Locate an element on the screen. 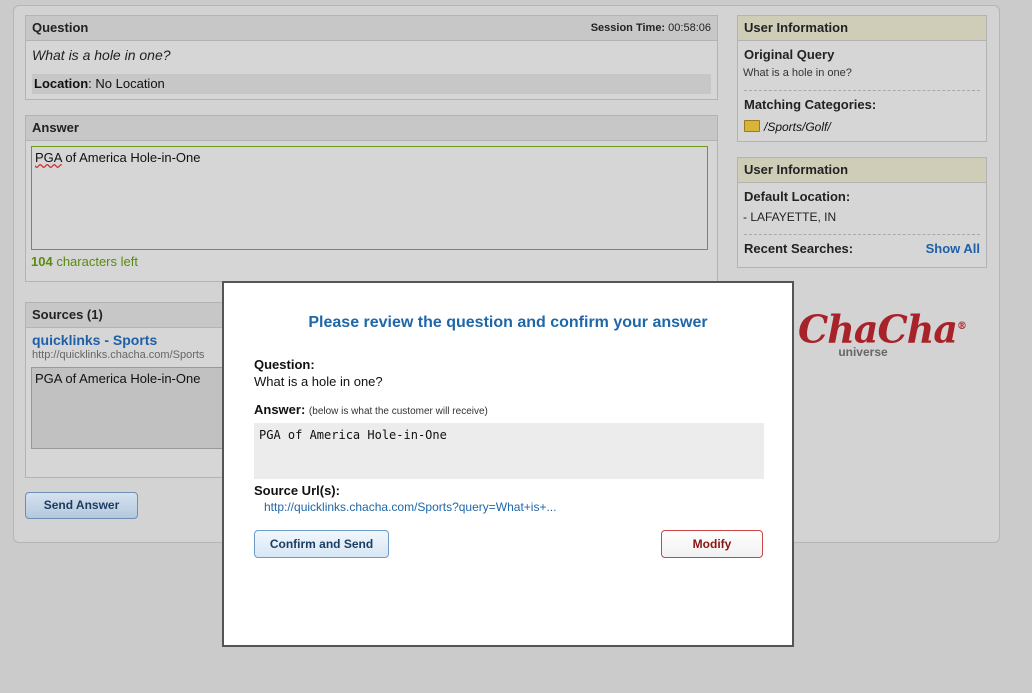 The image size is (1032, 693). dialog-answer-box: PGA of America Hole-in-One is located at coordinates (509, 451).